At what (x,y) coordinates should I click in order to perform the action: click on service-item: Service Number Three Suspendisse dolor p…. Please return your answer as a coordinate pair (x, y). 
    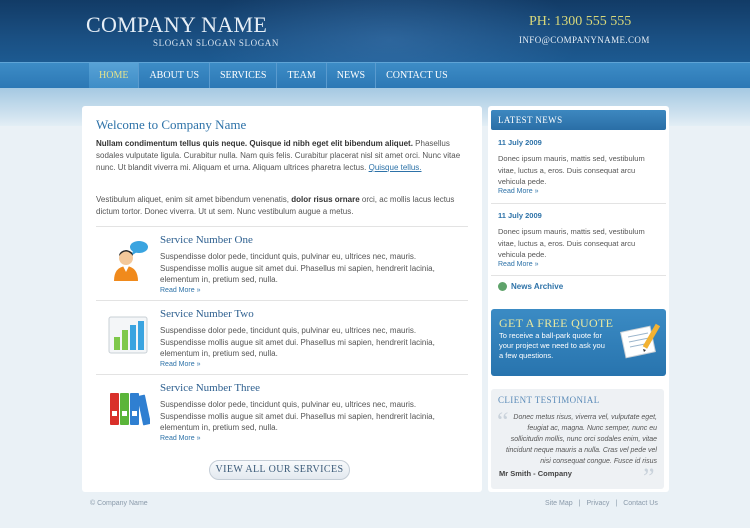
    Looking at the image, I should click on (282, 411).